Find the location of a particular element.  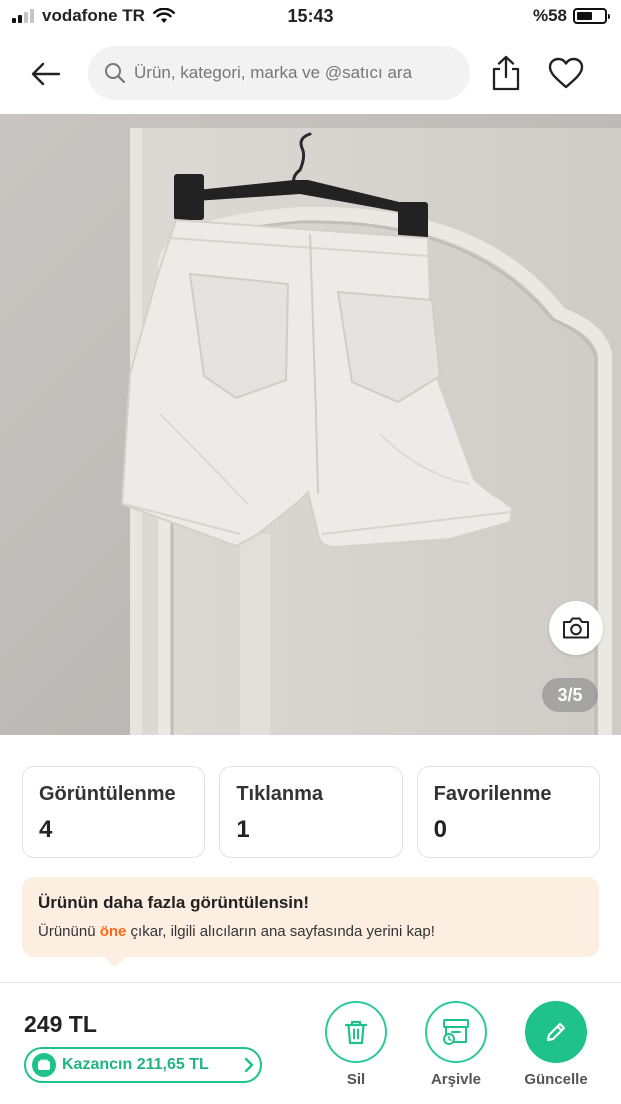

archive-button: Arşivle is located at coordinates (456, 1044).